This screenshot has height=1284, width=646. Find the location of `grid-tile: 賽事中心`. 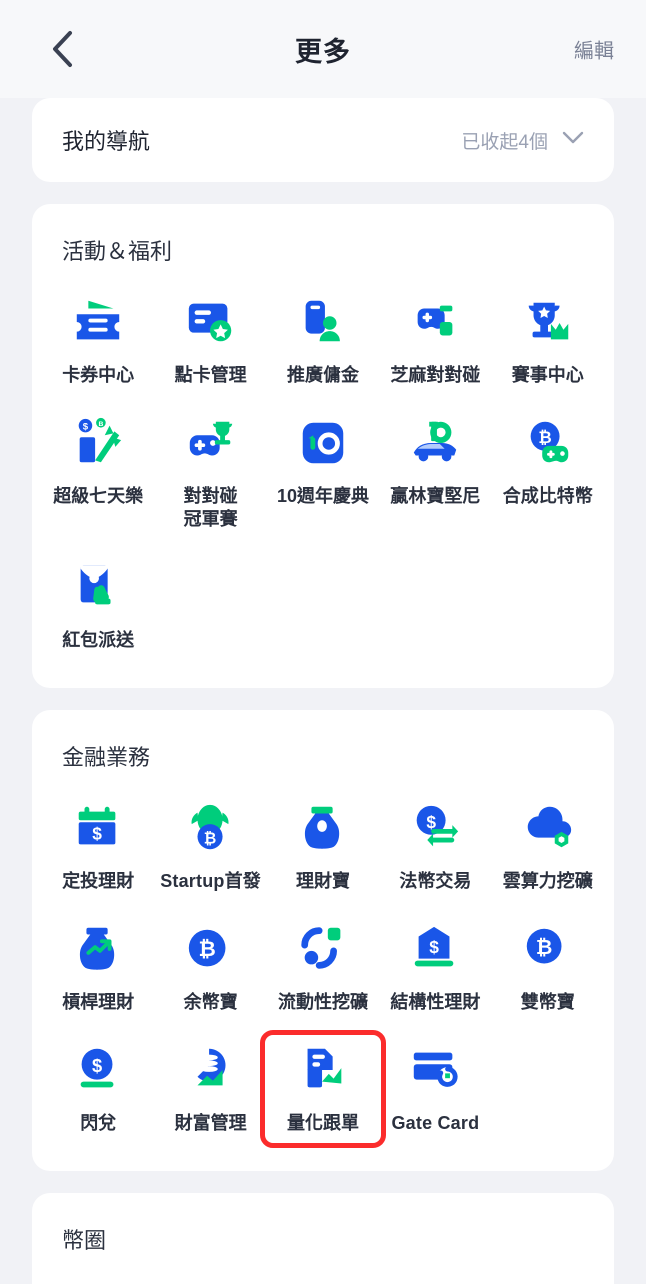

grid-tile: 賽事中心 is located at coordinates (548, 338).